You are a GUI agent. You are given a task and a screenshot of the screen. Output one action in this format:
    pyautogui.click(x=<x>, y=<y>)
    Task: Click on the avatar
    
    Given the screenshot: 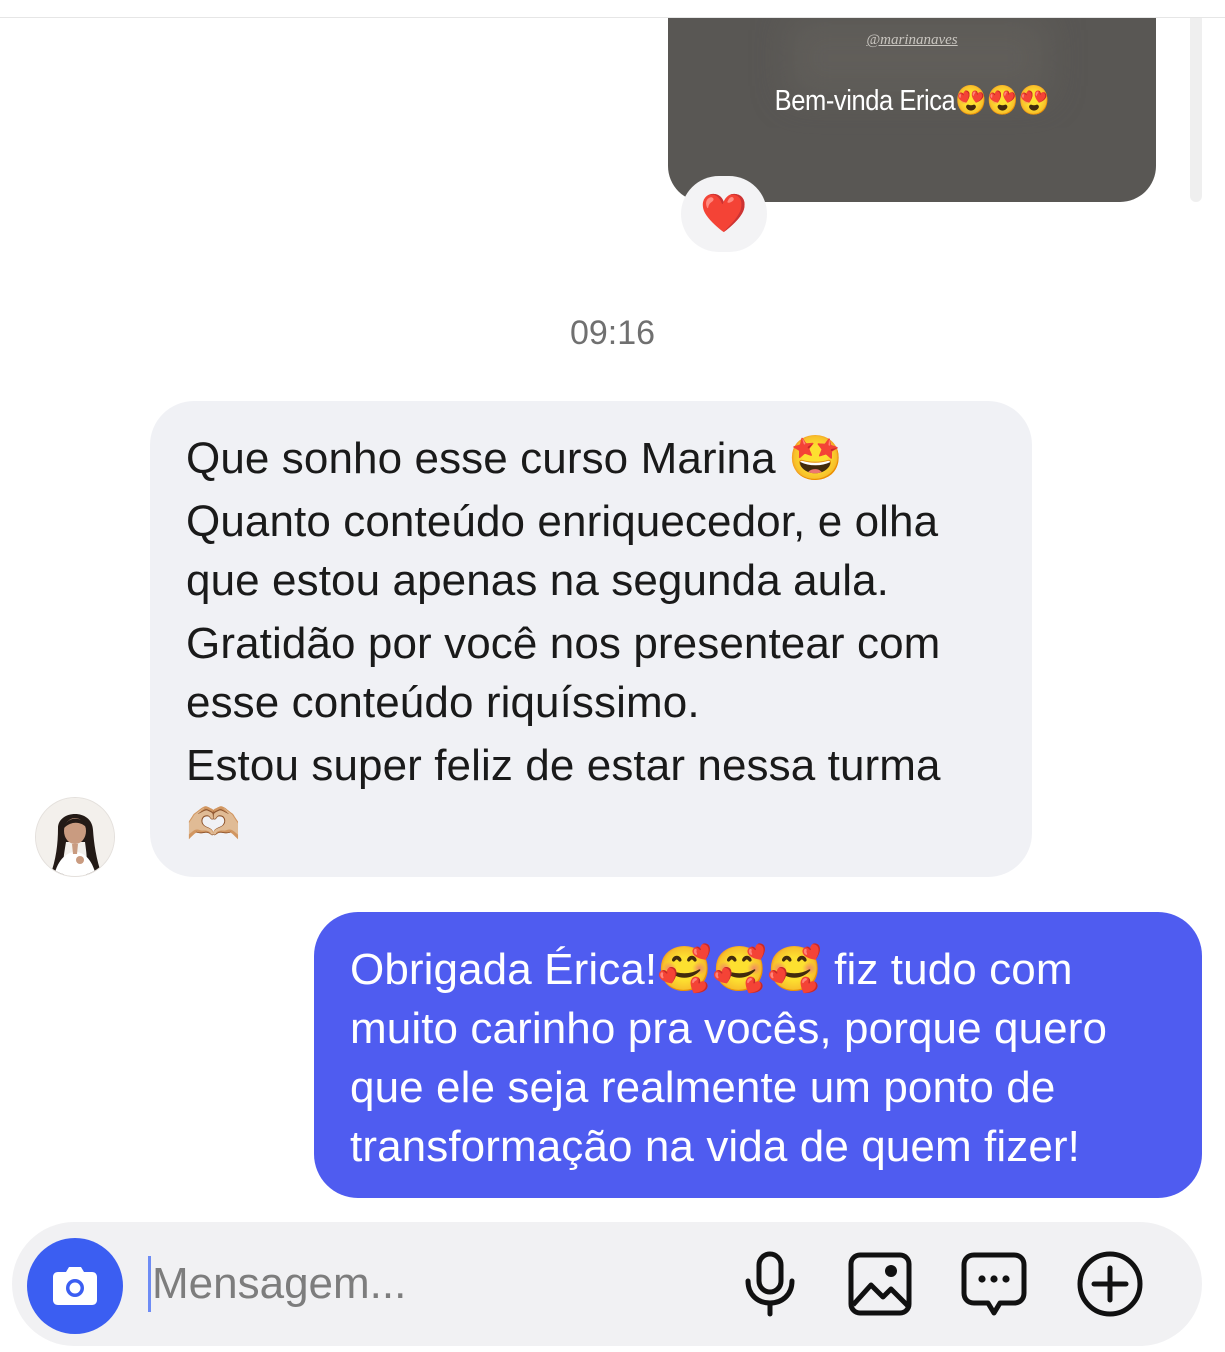 What is the action you would take?
    pyautogui.click(x=75, y=837)
    